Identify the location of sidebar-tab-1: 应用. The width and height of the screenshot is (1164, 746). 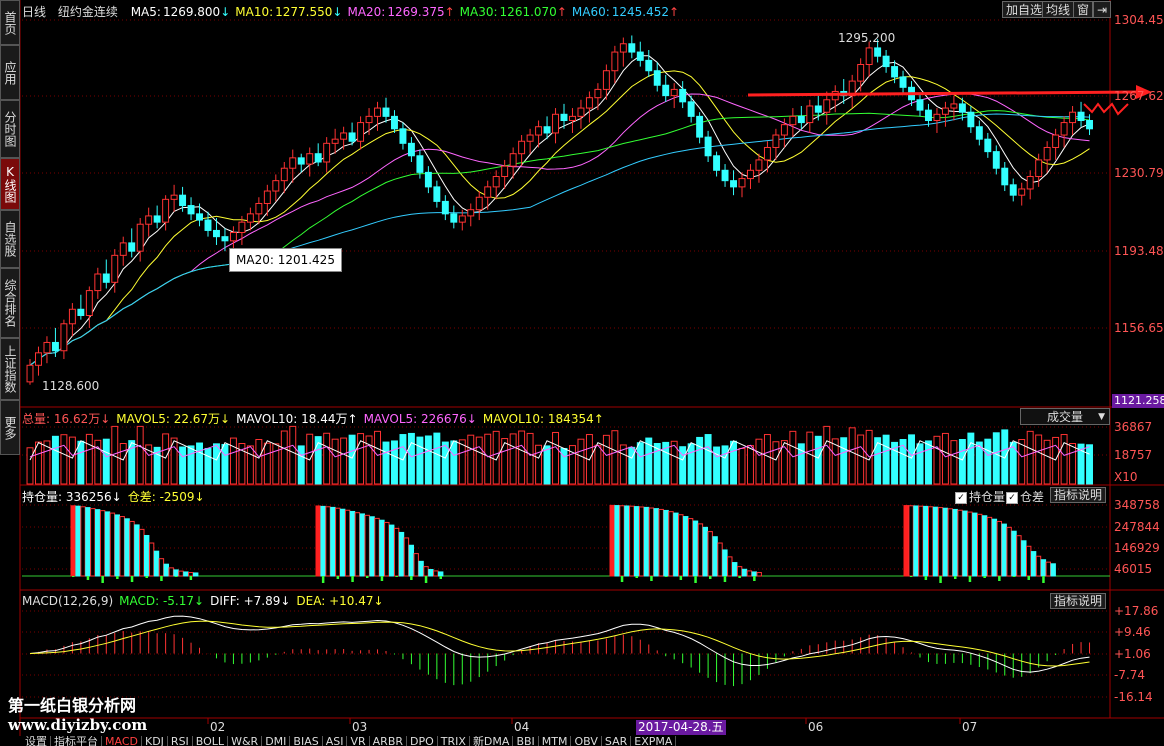
(10, 72).